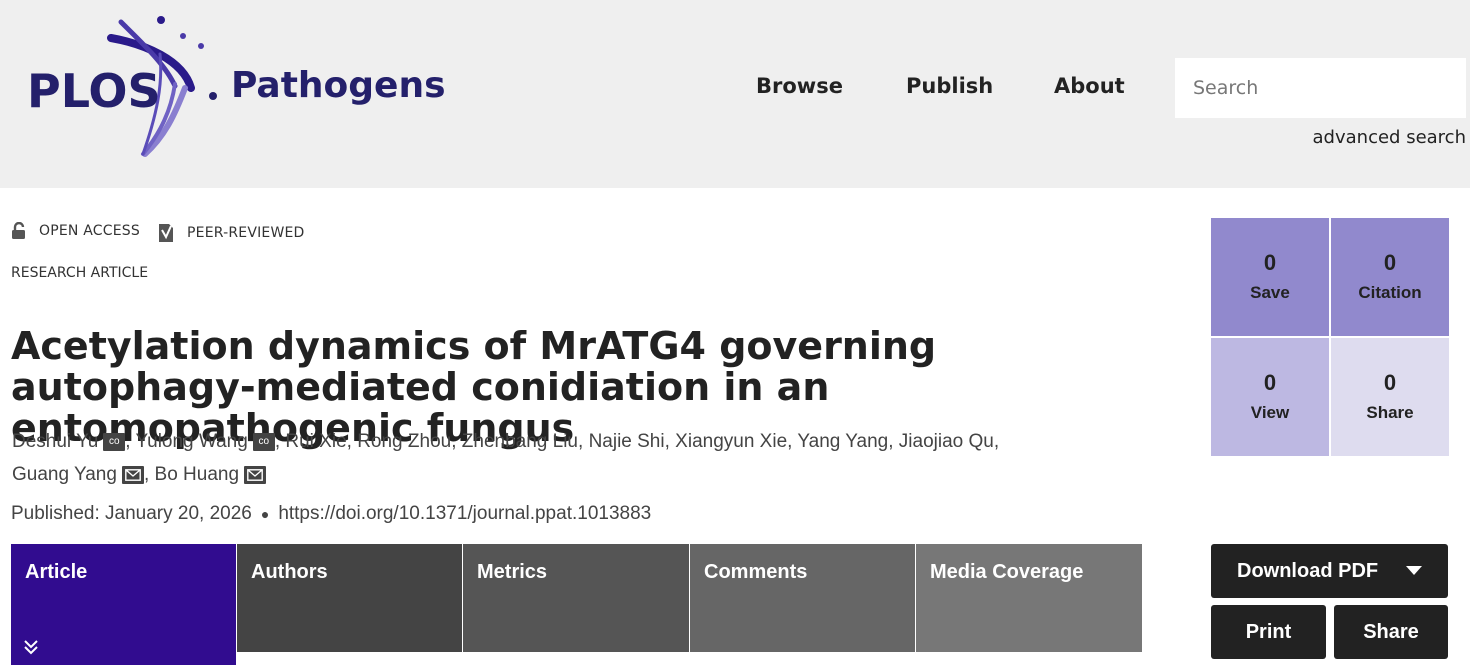  Describe the element at coordinates (1007, 572) in the screenshot. I see `tab-media-coverage-label: Media Coverage` at that location.